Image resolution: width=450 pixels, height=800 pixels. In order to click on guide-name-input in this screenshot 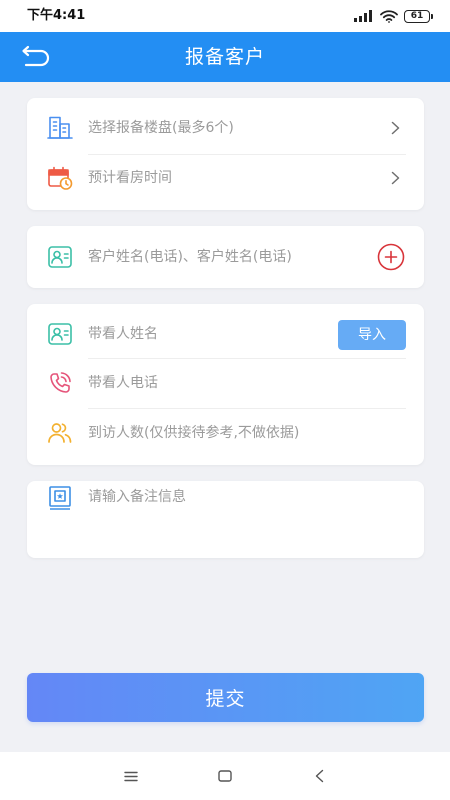, I will do `click(208, 334)`.